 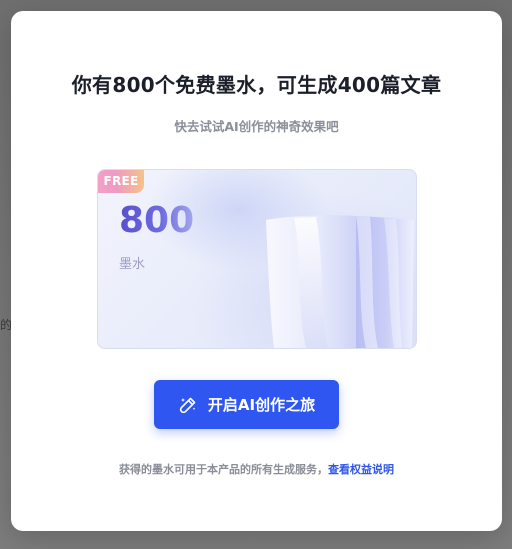 I want to click on modal-subtitle: 快去试试AI创作的神奇效果吧, so click(x=256, y=126).